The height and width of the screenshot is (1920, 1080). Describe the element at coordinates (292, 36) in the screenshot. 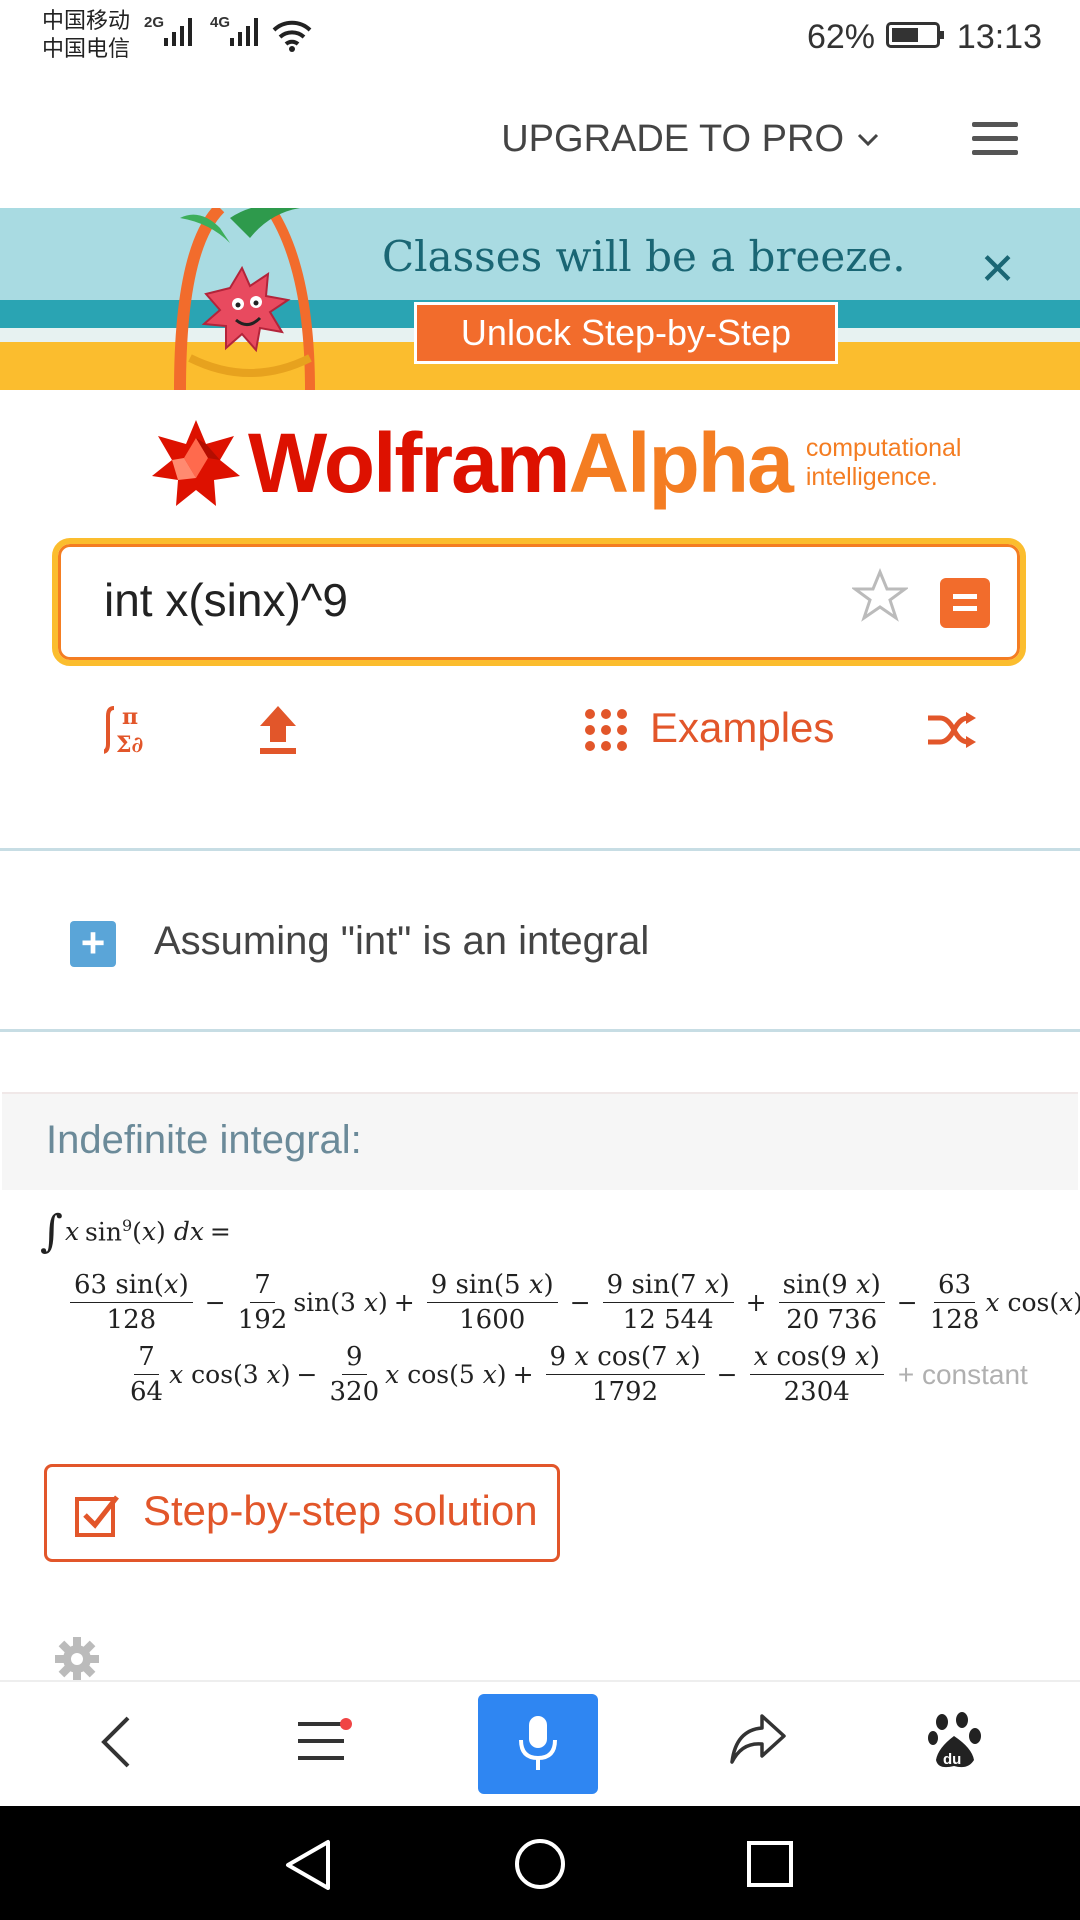

I see `wifi-icon` at that location.